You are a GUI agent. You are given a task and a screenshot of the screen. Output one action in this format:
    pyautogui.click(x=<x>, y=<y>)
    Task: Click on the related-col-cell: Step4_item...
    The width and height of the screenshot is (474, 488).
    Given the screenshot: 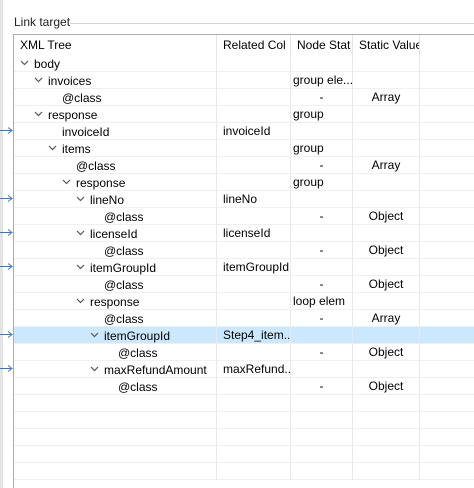 What is the action you would take?
    pyautogui.click(x=254, y=335)
    